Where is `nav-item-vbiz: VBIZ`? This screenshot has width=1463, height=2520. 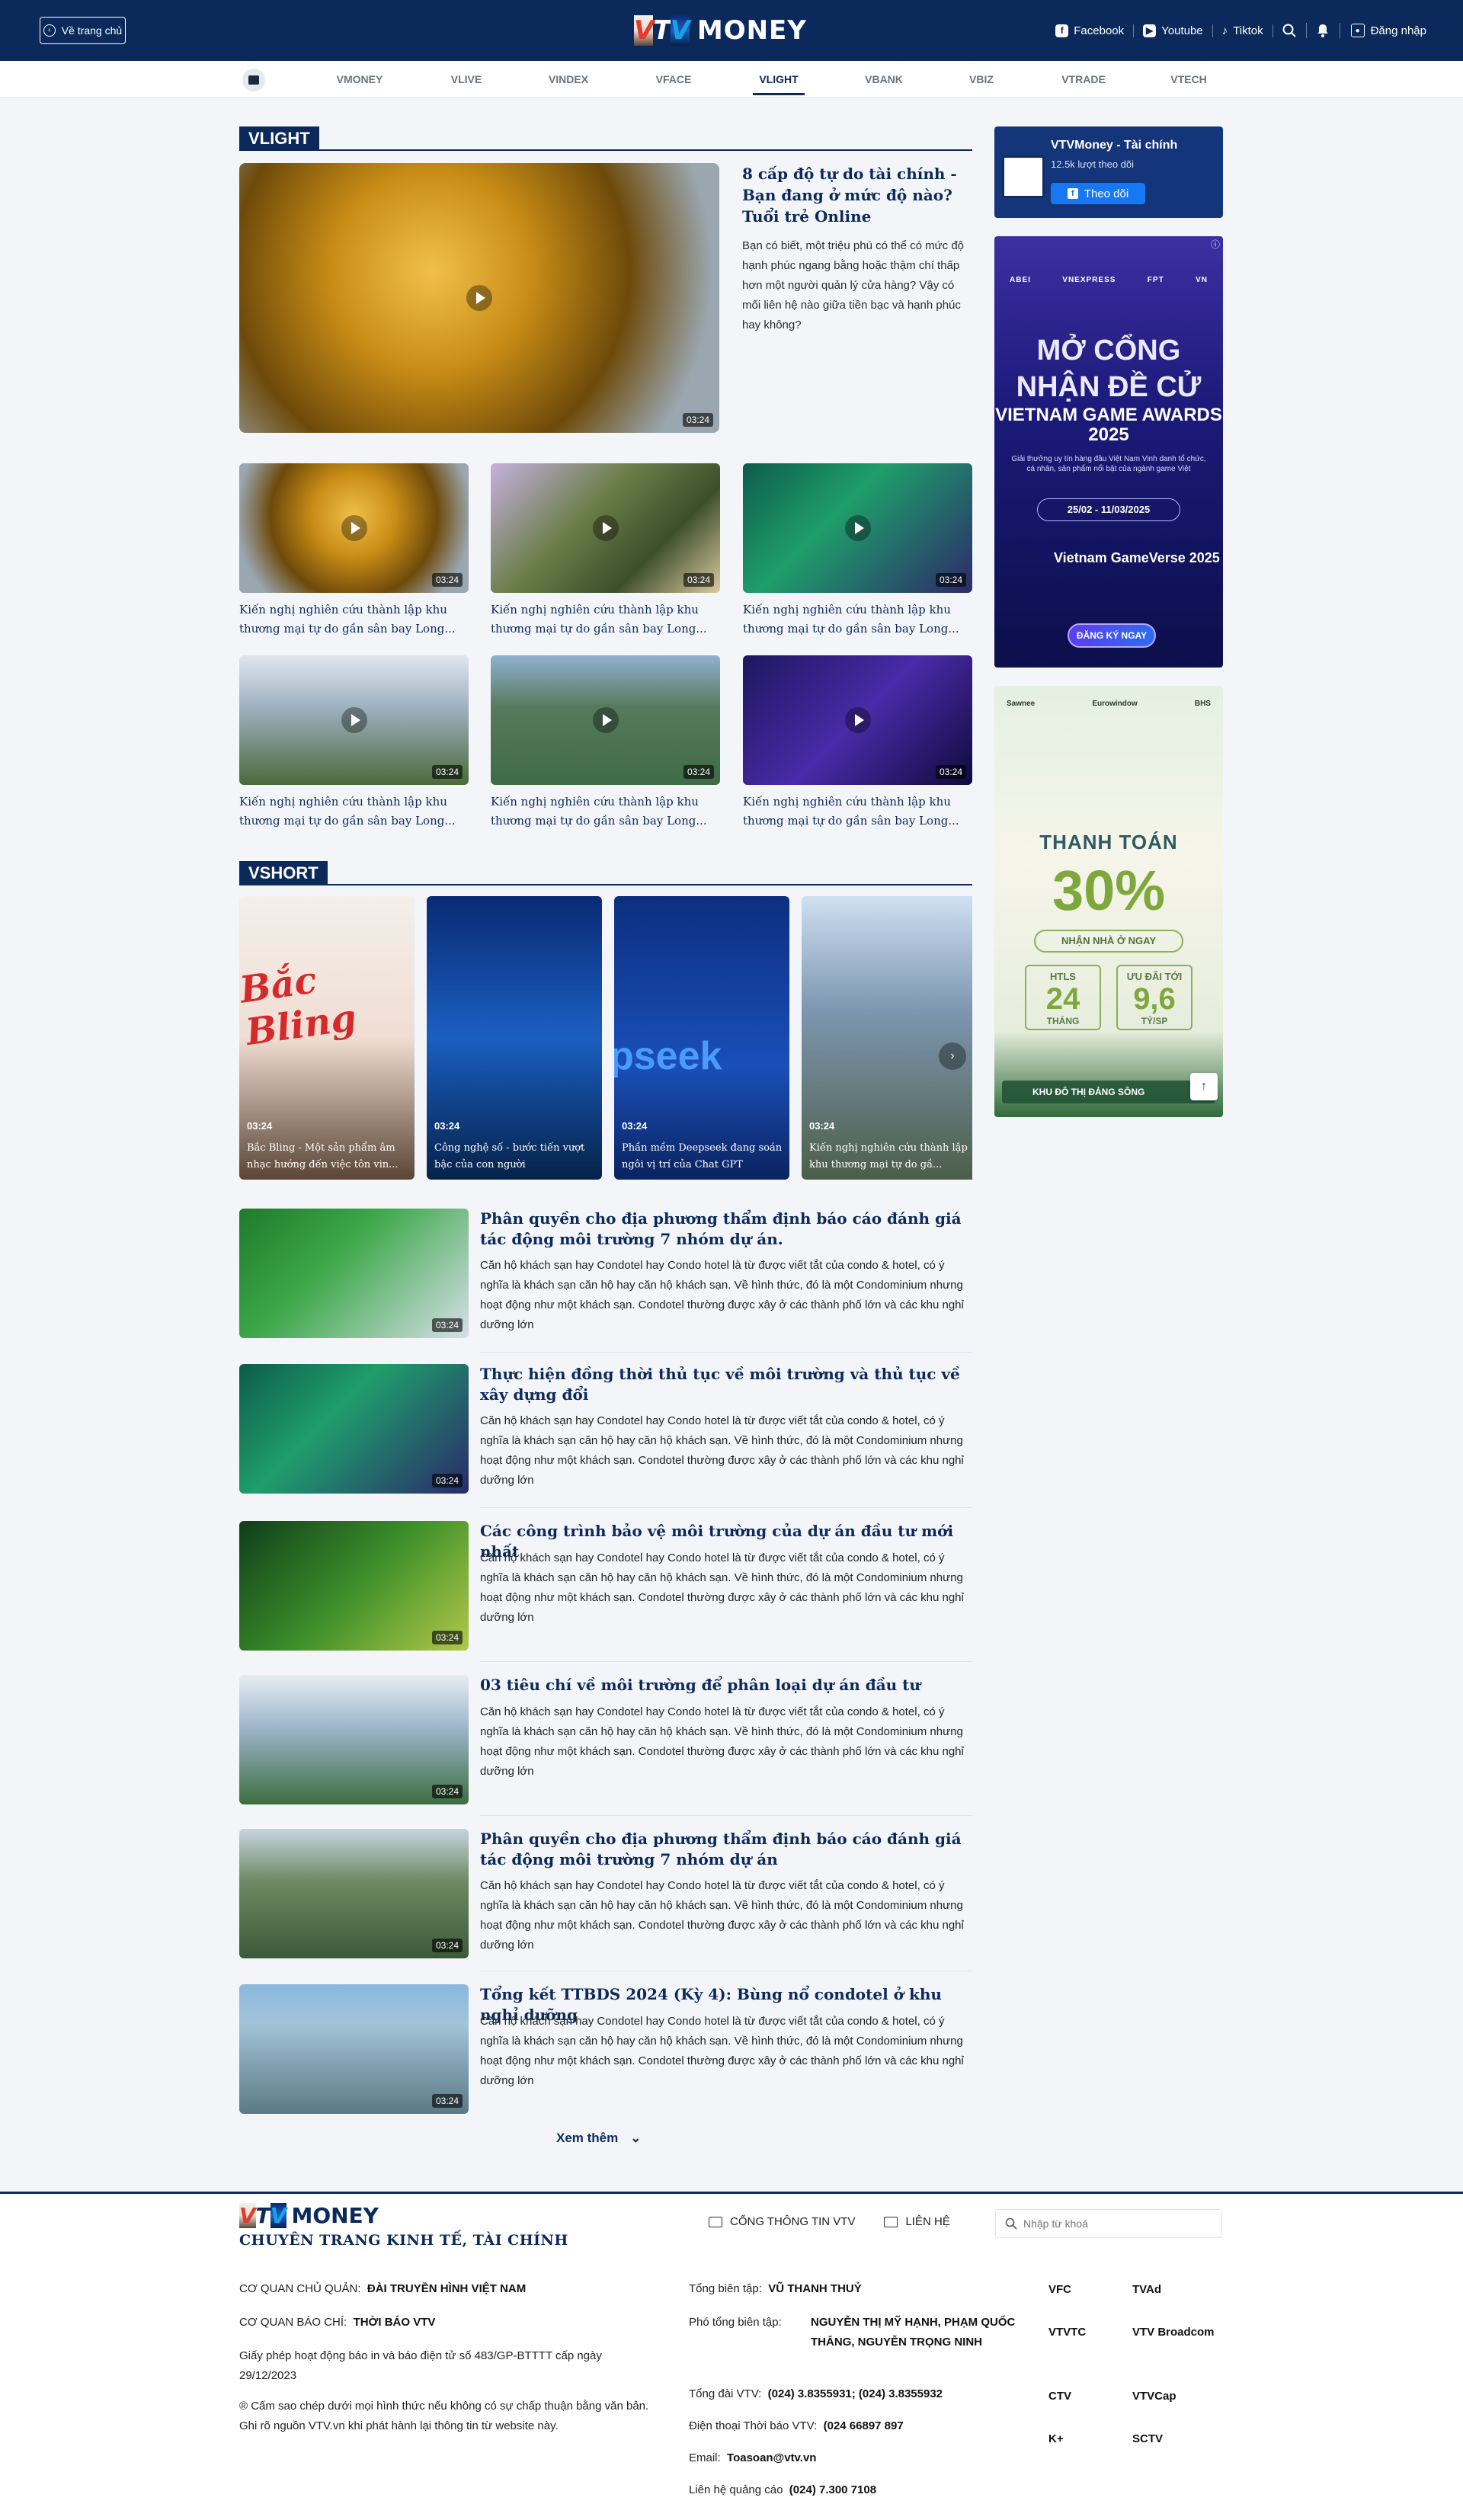
nav-item-vbiz: VBIZ is located at coordinates (981, 79).